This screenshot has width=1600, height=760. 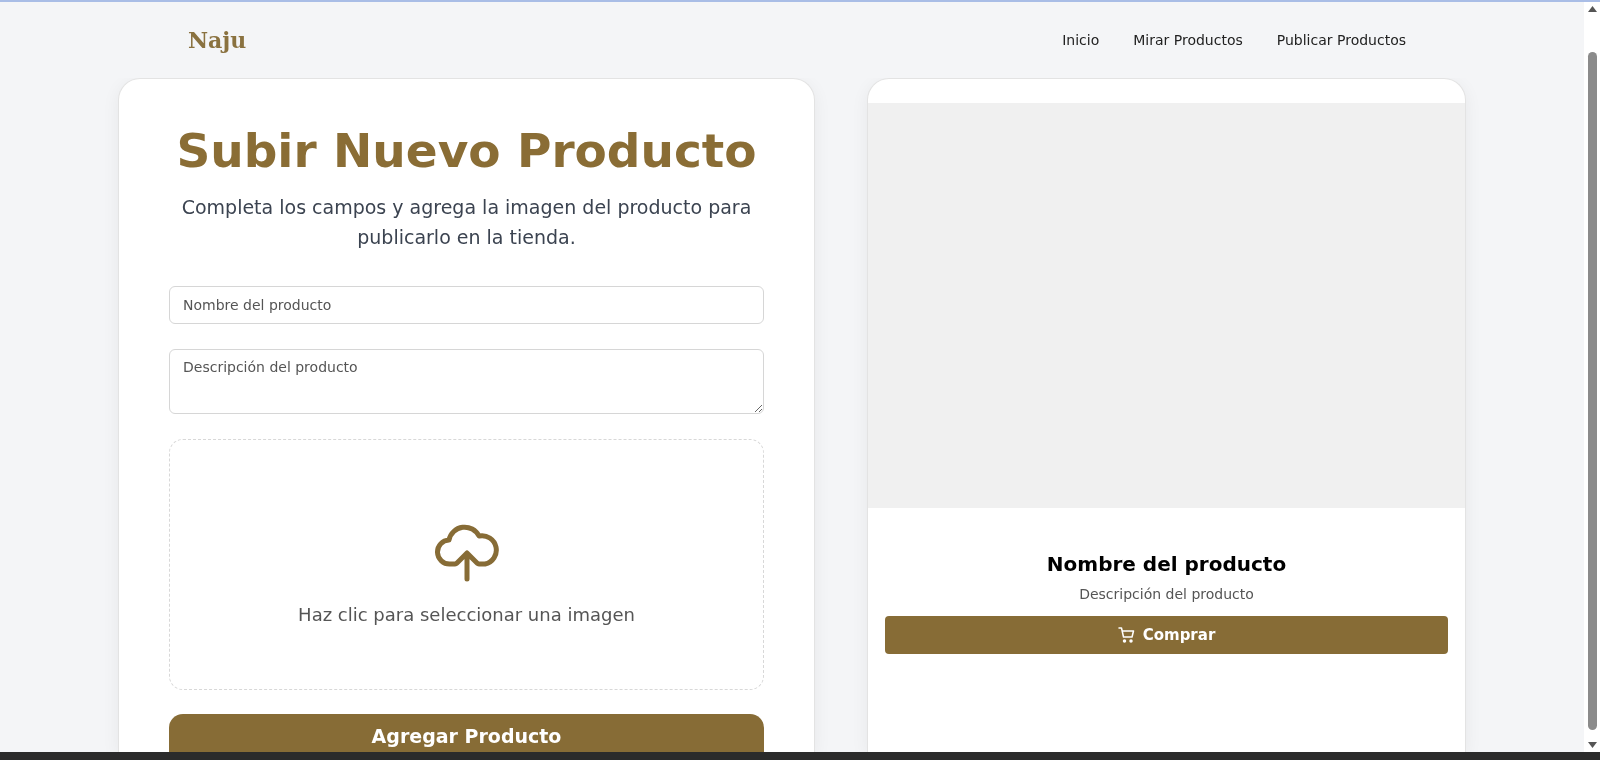 I want to click on preview-description: Descripción del producto, so click(x=1166, y=594).